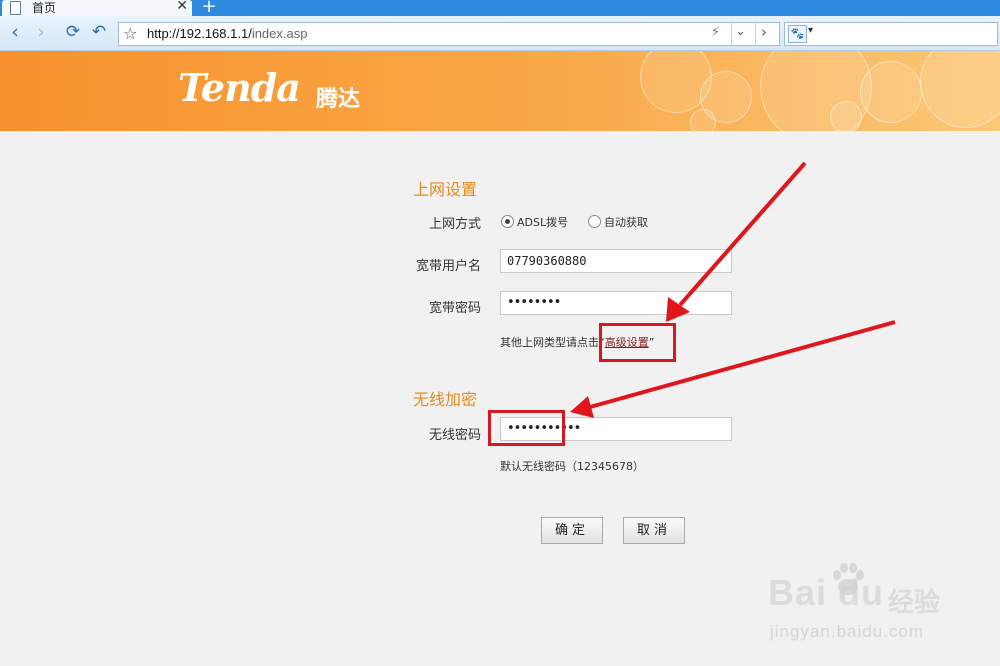 Image resolution: width=1000 pixels, height=666 pixels. What do you see at coordinates (507, 221) in the screenshot?
I see `adsl-radio` at bounding box center [507, 221].